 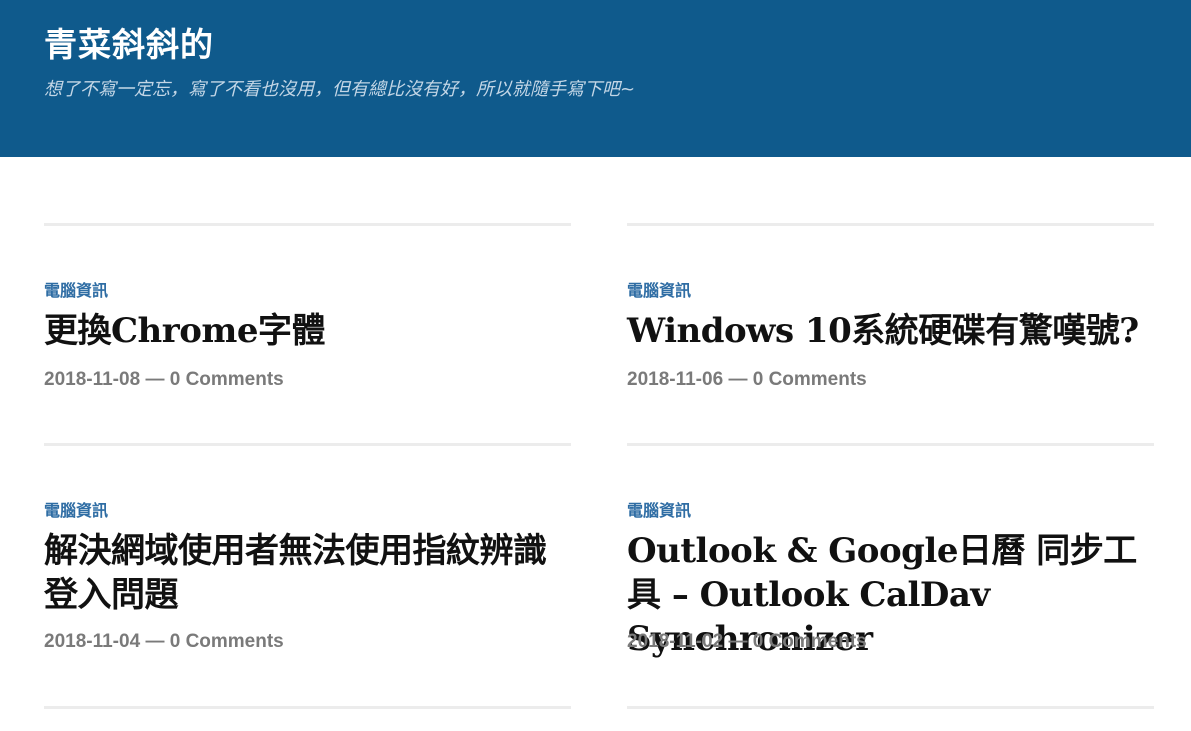 I want to click on post-title-link: 解決網域使用者無法使用指紋辨識登入問題, so click(x=309, y=573).